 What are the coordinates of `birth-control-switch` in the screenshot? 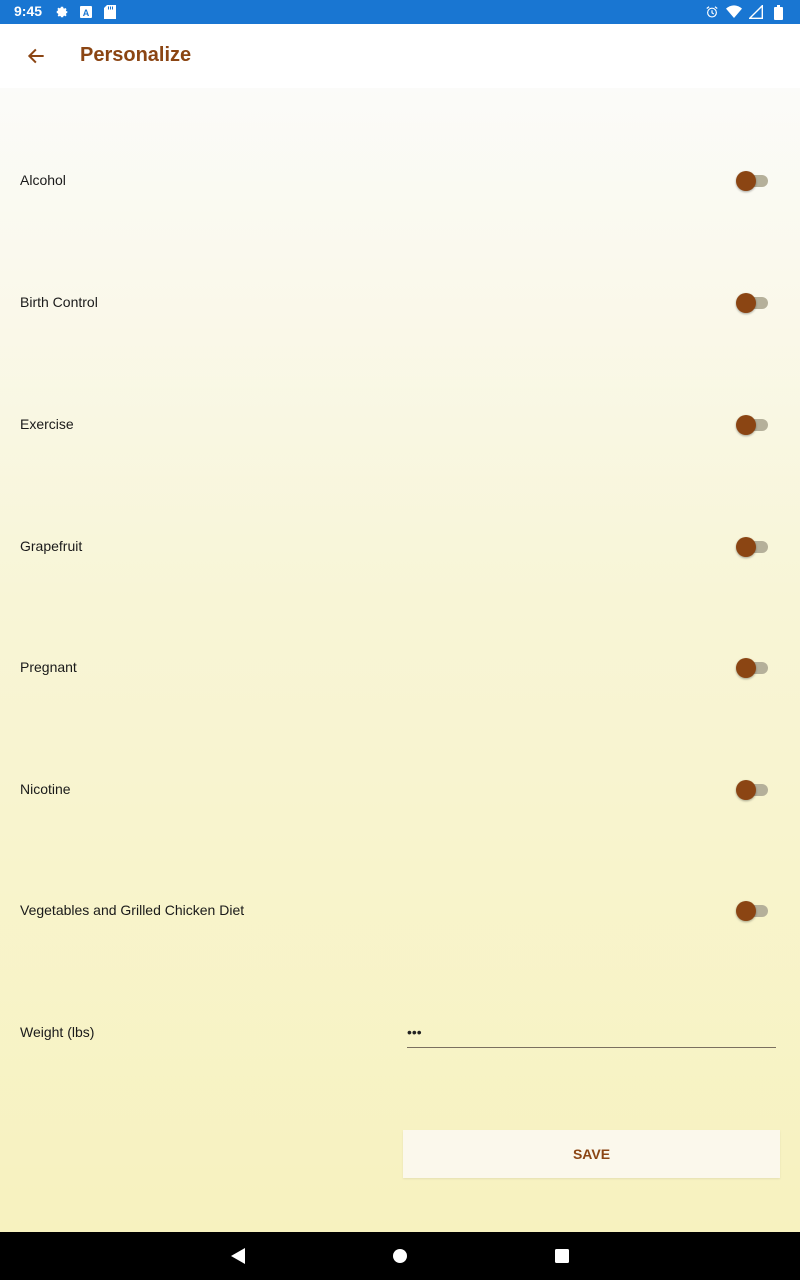 It's located at (753, 303).